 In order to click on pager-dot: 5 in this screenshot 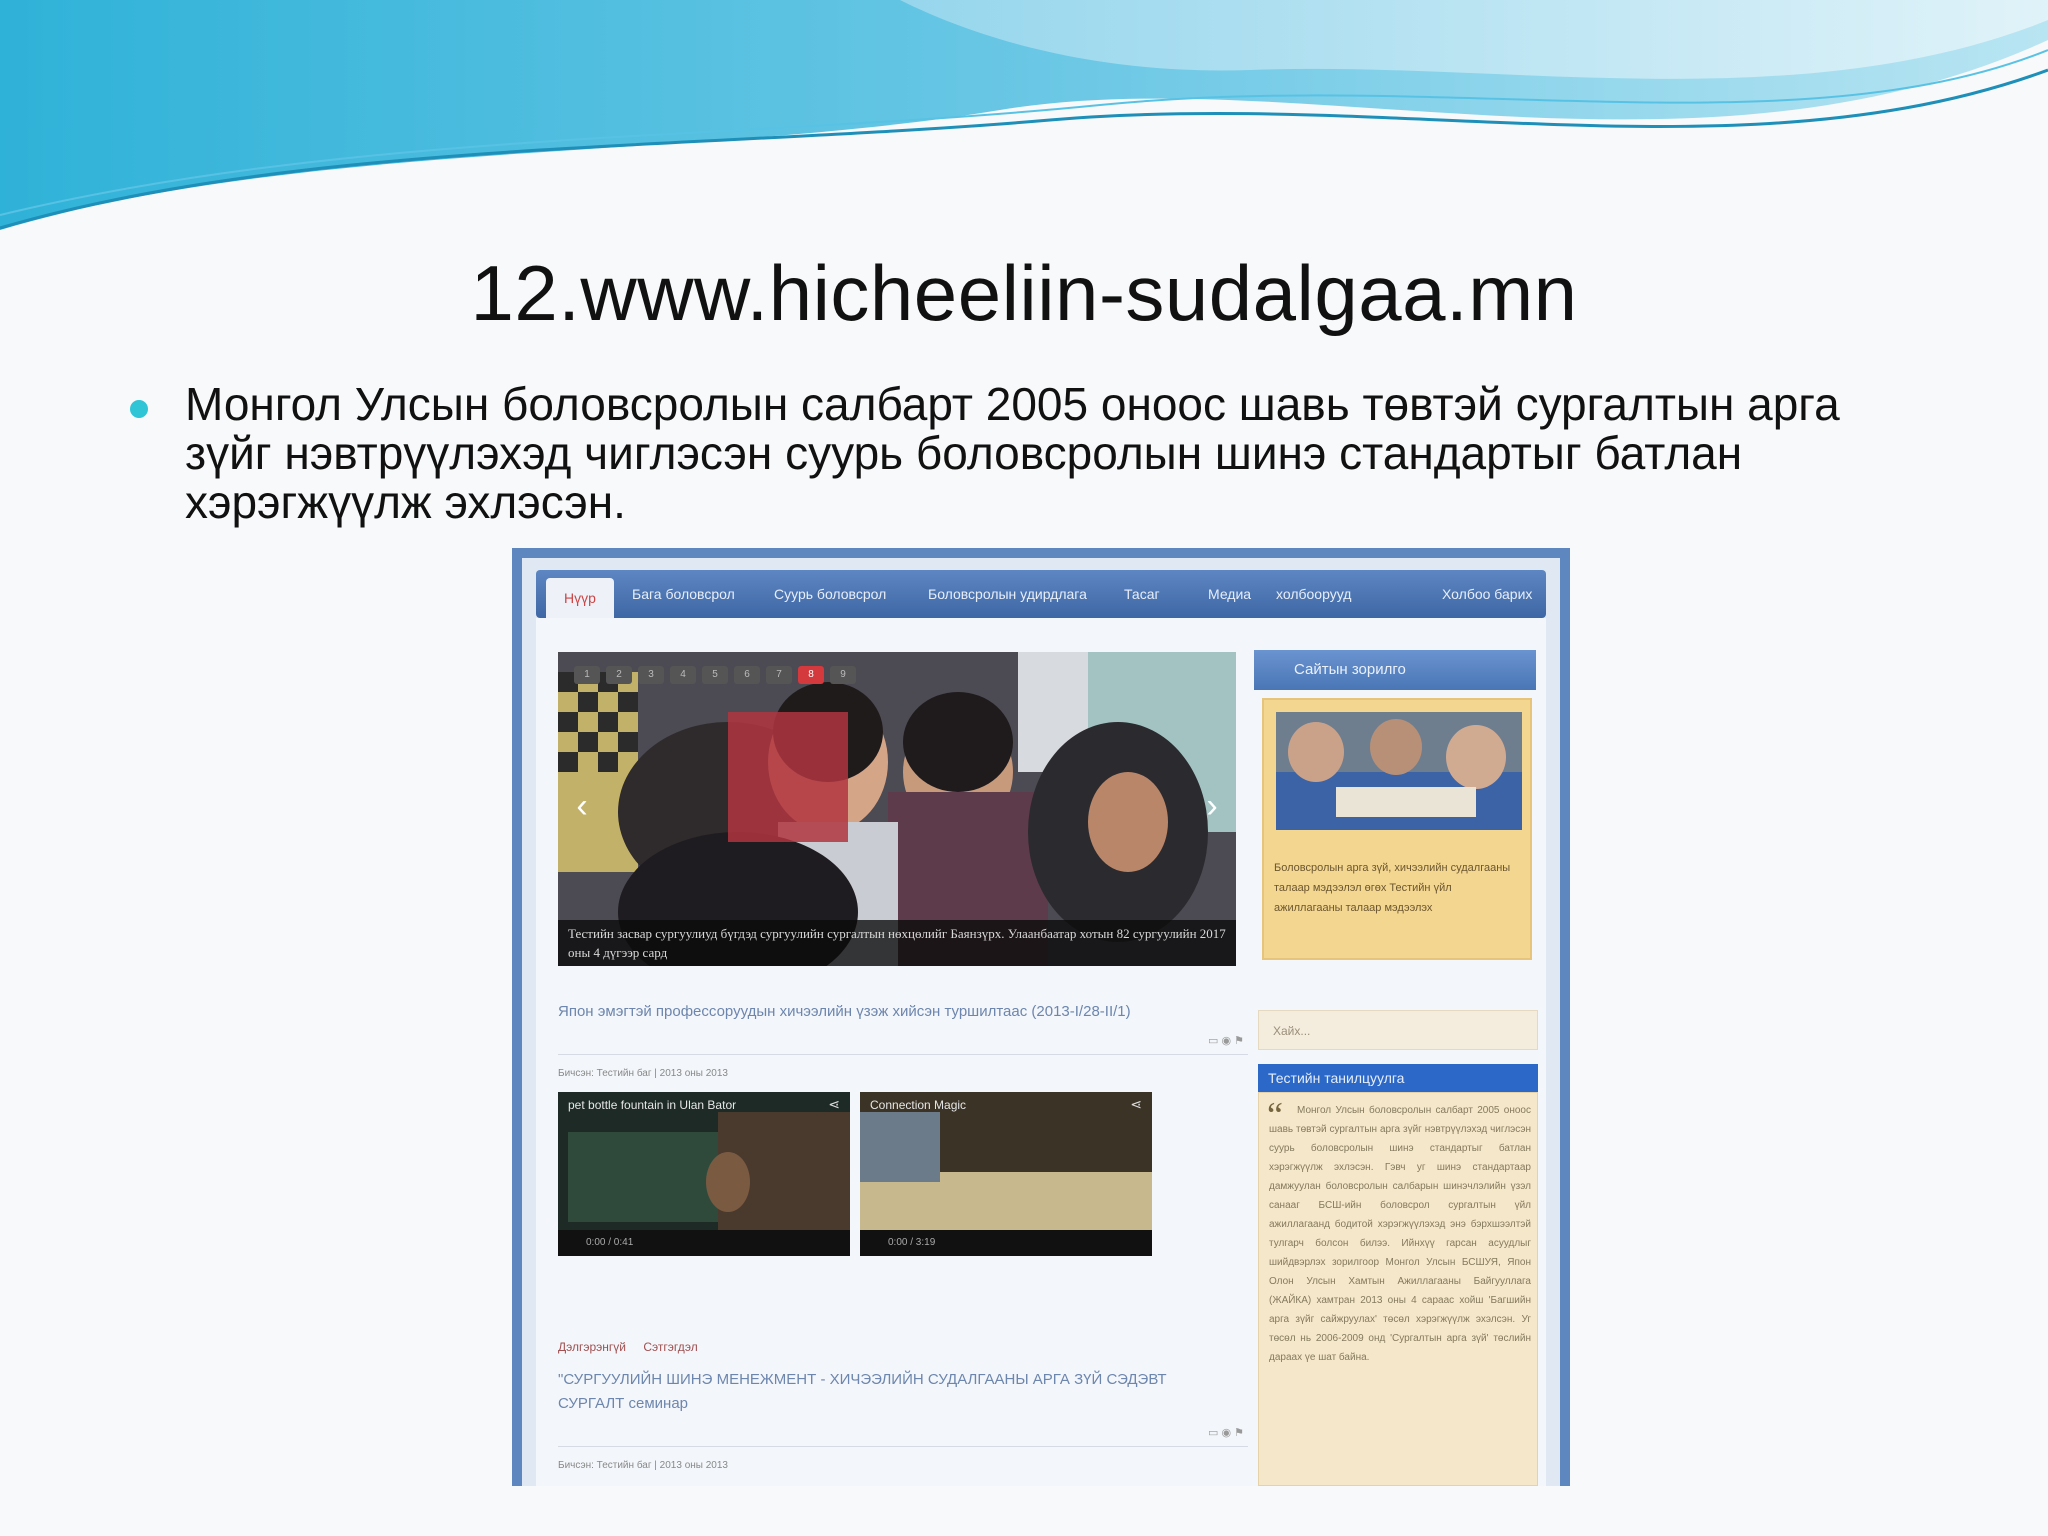, I will do `click(715, 675)`.